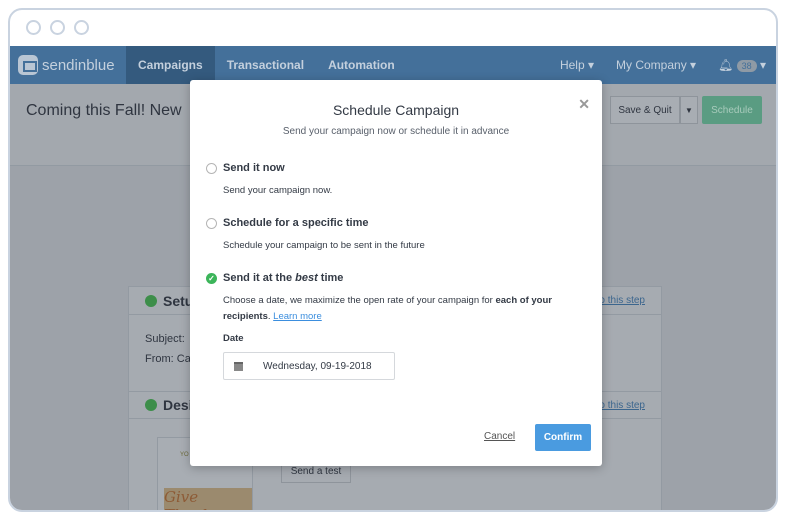 The image size is (786, 516). Describe the element at coordinates (184, 455) in the screenshot. I see `thumb-text: YO` at that location.